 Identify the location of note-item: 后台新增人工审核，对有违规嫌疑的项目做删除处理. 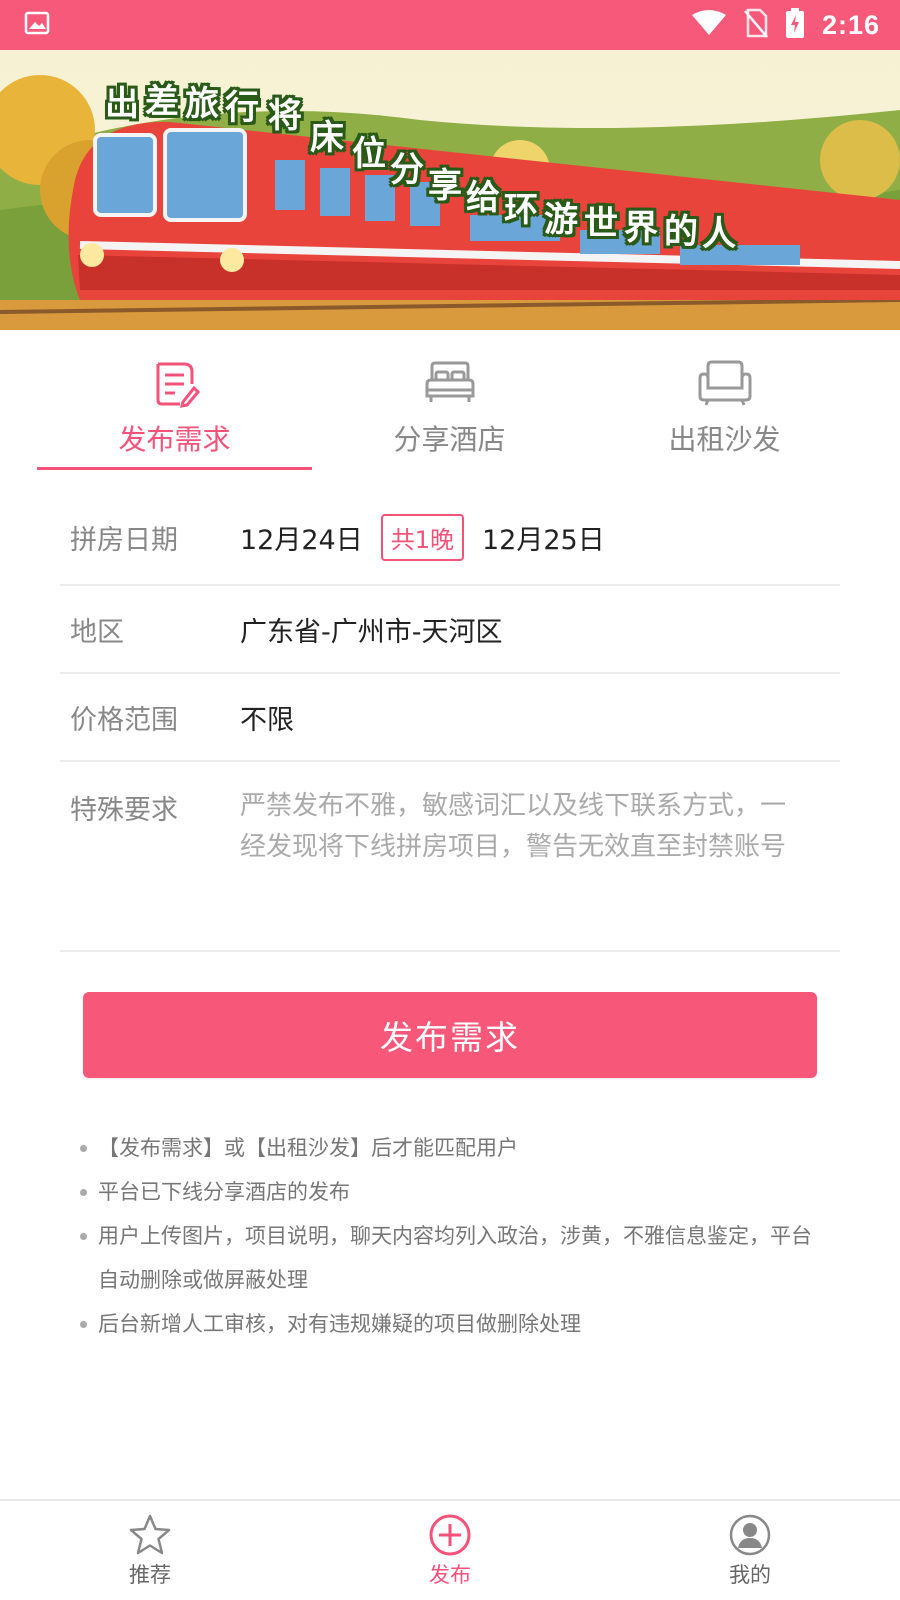
(455, 1324).